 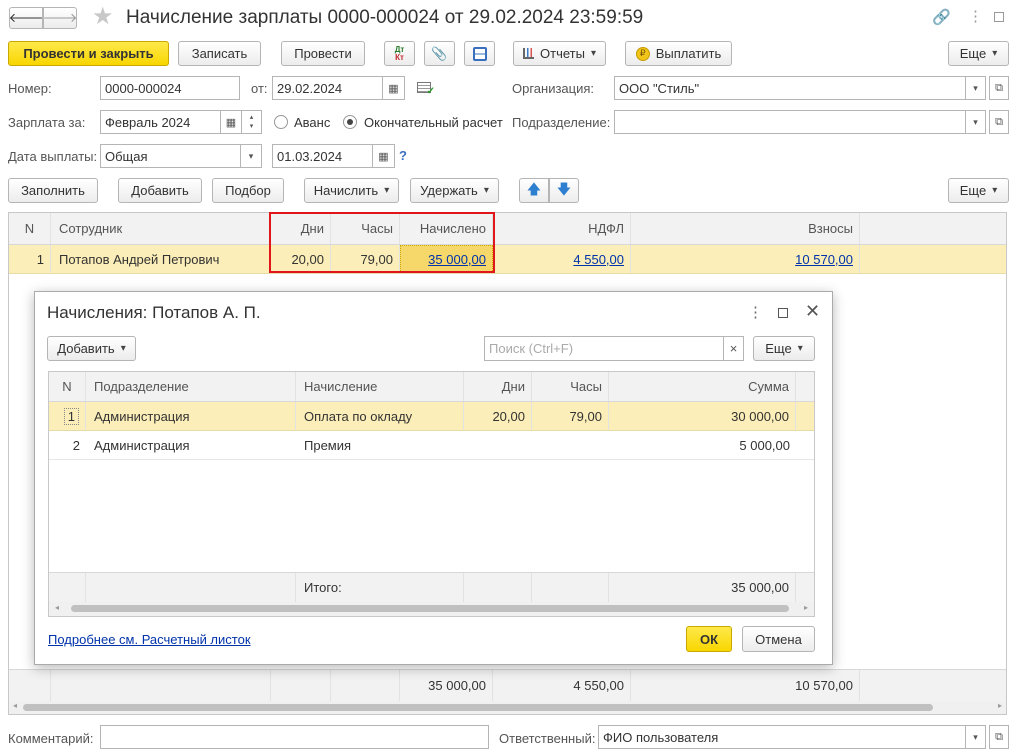 What do you see at coordinates (702, 416) in the screenshot?
I see `drow-sum: 30 000,00` at bounding box center [702, 416].